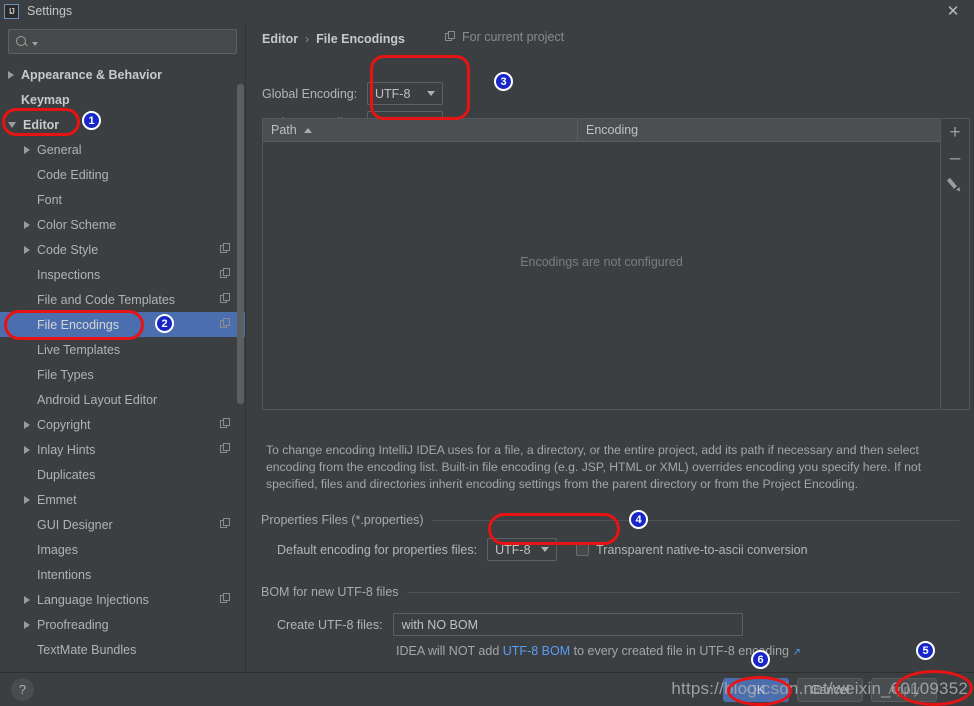 This screenshot has width=974, height=706. What do you see at coordinates (11, 11) in the screenshot?
I see `intellij-idea-icon: IJ` at bounding box center [11, 11].